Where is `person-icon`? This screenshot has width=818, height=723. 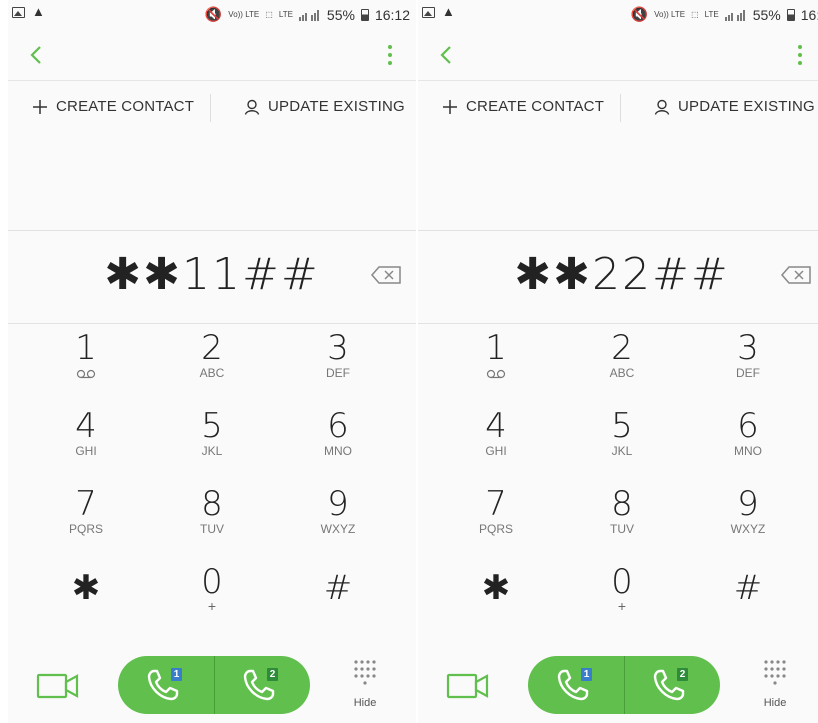
person-icon is located at coordinates (252, 107).